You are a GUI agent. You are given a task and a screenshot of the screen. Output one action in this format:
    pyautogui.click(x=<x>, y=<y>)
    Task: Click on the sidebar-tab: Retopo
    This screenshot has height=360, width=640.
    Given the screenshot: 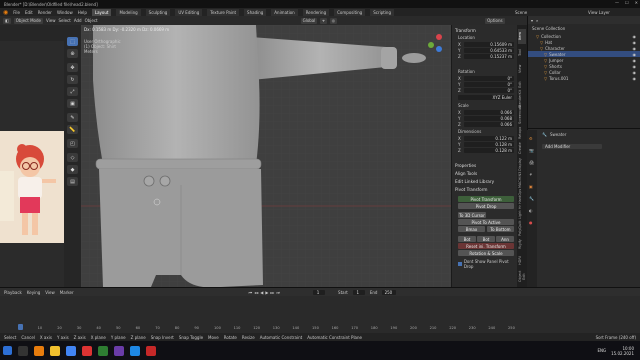 What is the action you would take?
    pyautogui.click(x=522, y=132)
    